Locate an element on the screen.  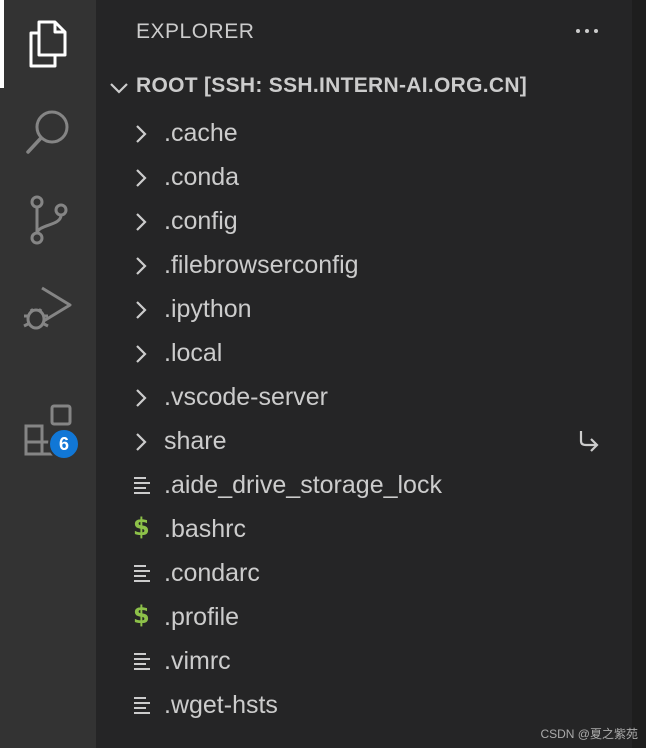
file-item: $ .bashrc is located at coordinates (364, 529).